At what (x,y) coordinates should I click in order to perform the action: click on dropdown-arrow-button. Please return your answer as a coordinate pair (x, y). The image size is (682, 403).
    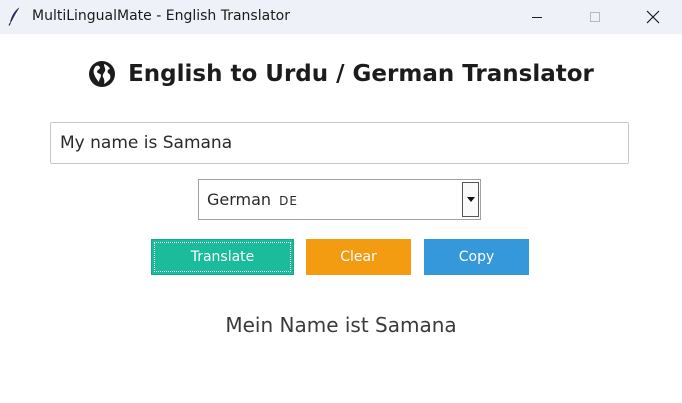
    Looking at the image, I should click on (470, 199).